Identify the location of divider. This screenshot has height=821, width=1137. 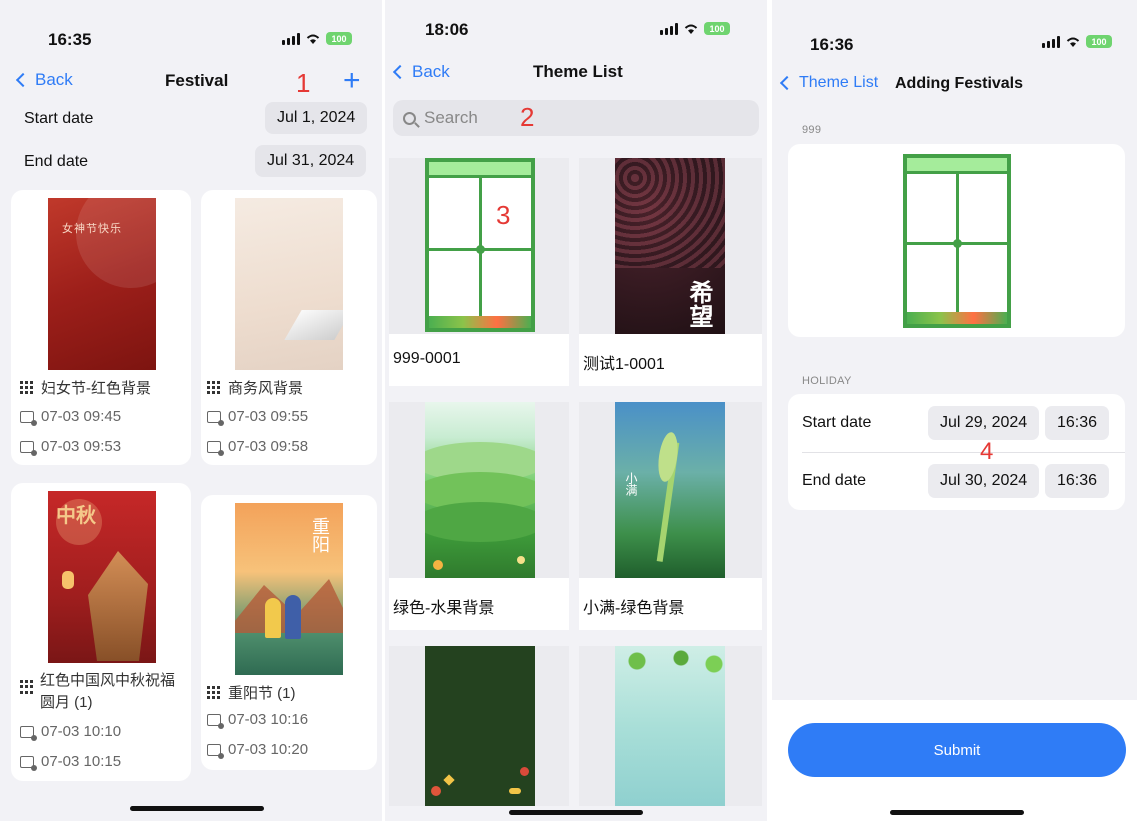
(963, 452).